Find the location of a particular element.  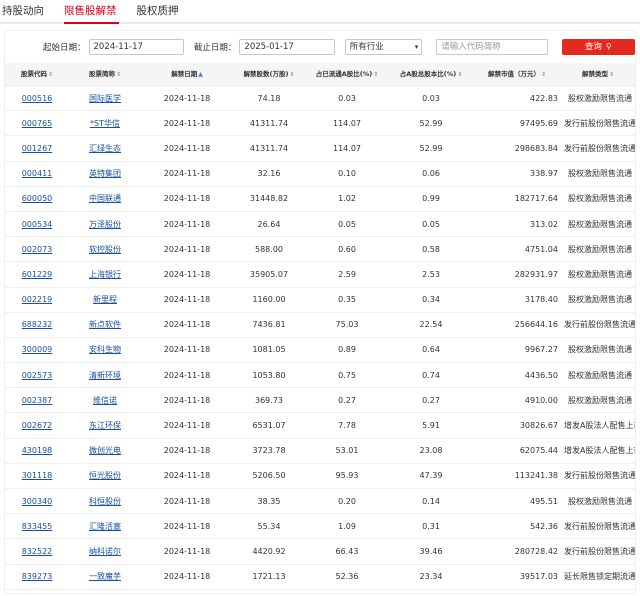

cell-stock-name: 科恒股份 is located at coordinates (105, 501).